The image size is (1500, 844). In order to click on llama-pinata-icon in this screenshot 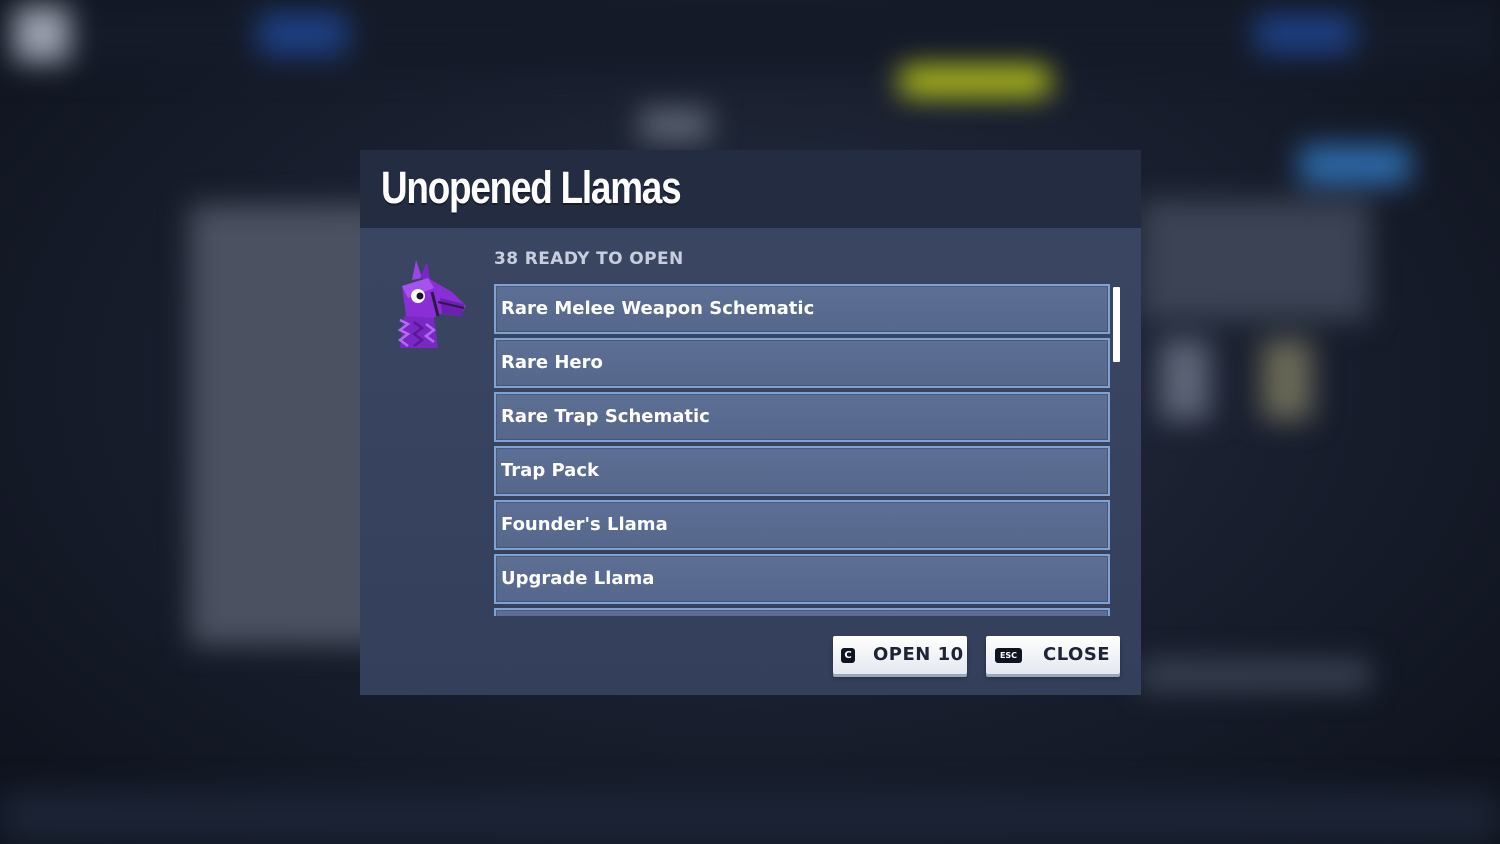, I will do `click(430, 304)`.